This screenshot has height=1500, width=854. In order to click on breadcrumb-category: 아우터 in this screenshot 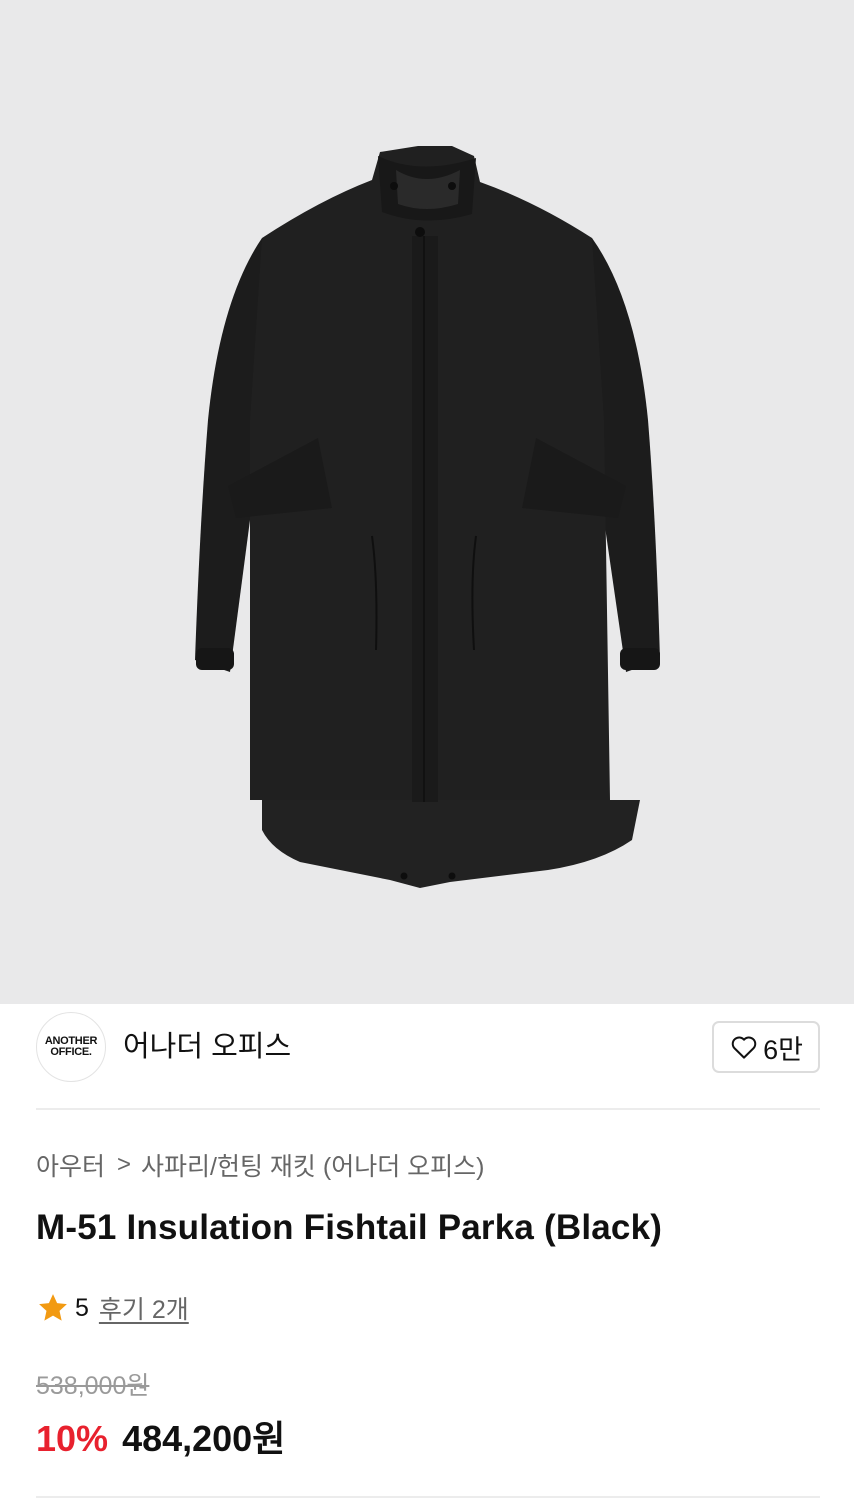, I will do `click(70, 1165)`.